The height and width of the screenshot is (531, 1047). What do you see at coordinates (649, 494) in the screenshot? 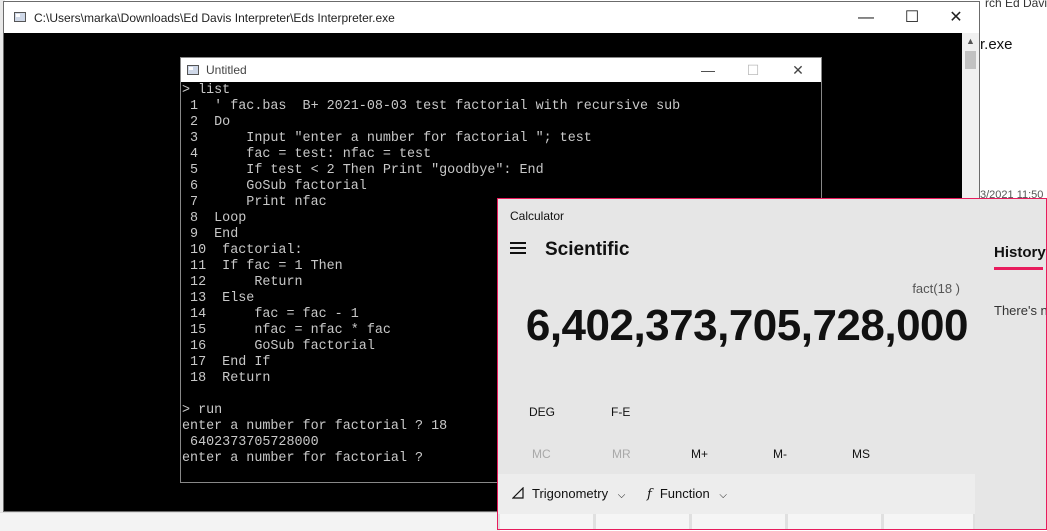
I see `function-f-icon: f` at bounding box center [649, 494].